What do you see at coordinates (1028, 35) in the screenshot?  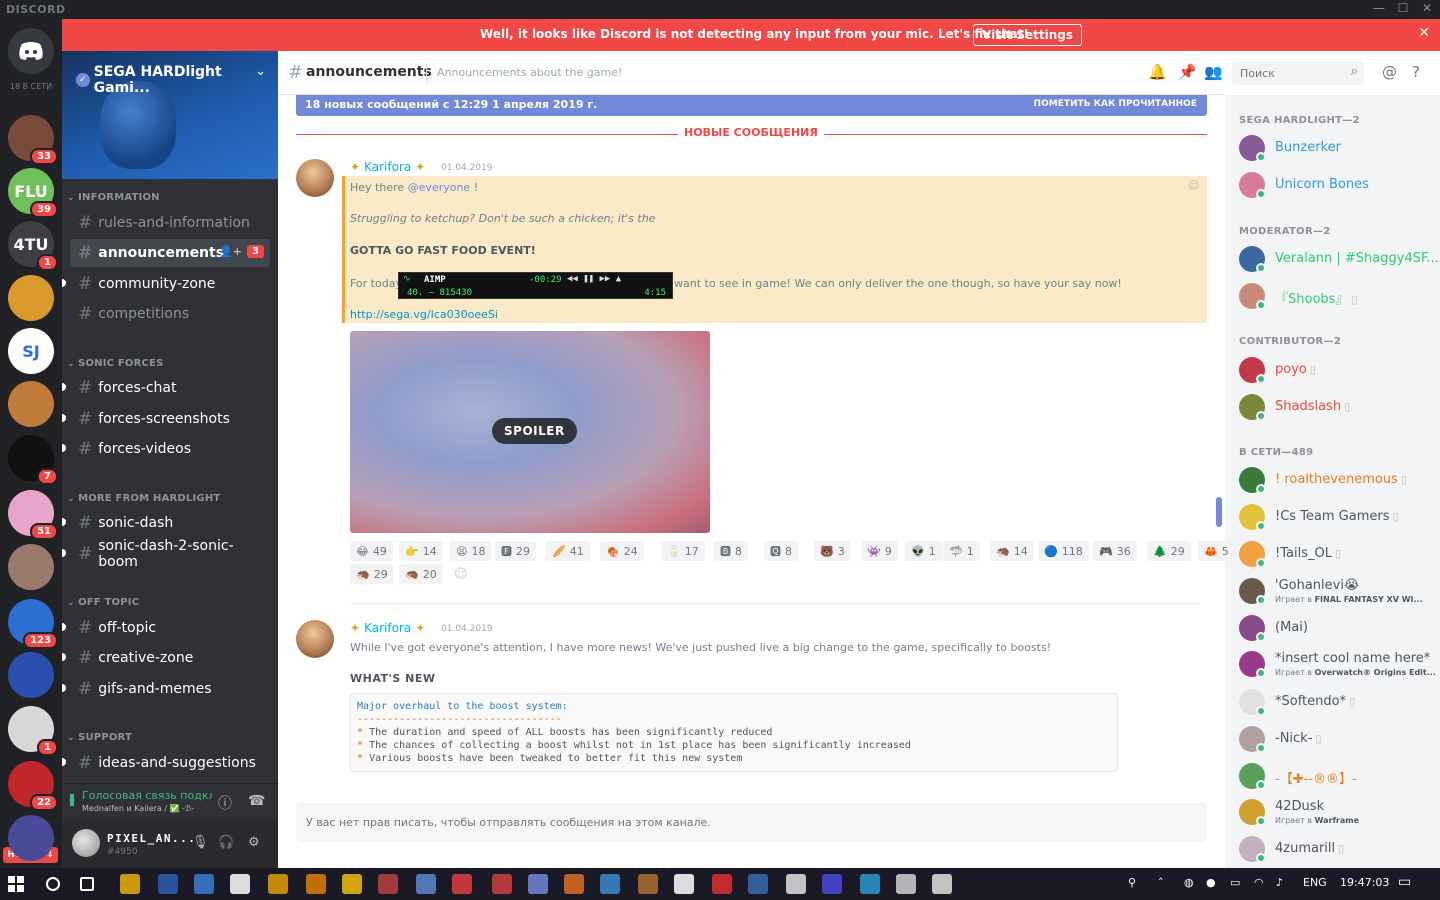 I see `visit-settings-button: Visit Settings` at bounding box center [1028, 35].